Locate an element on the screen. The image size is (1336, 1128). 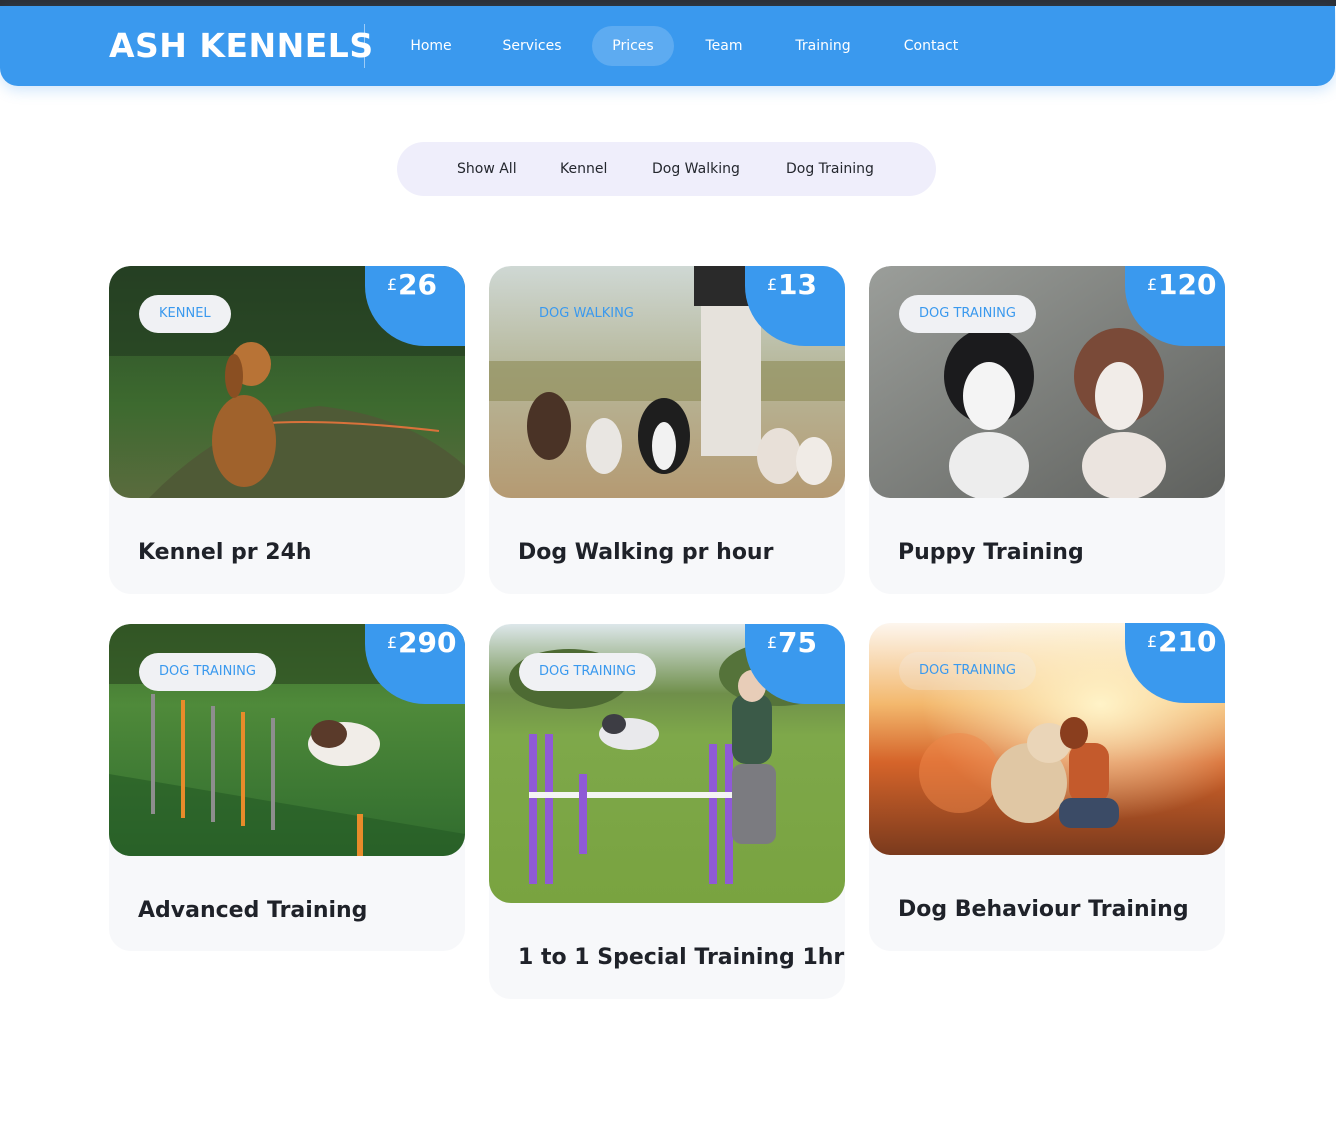
price-card-dog-walking: £ 13 DOG WALKING Dog Walking pr hour is located at coordinates (667, 430).